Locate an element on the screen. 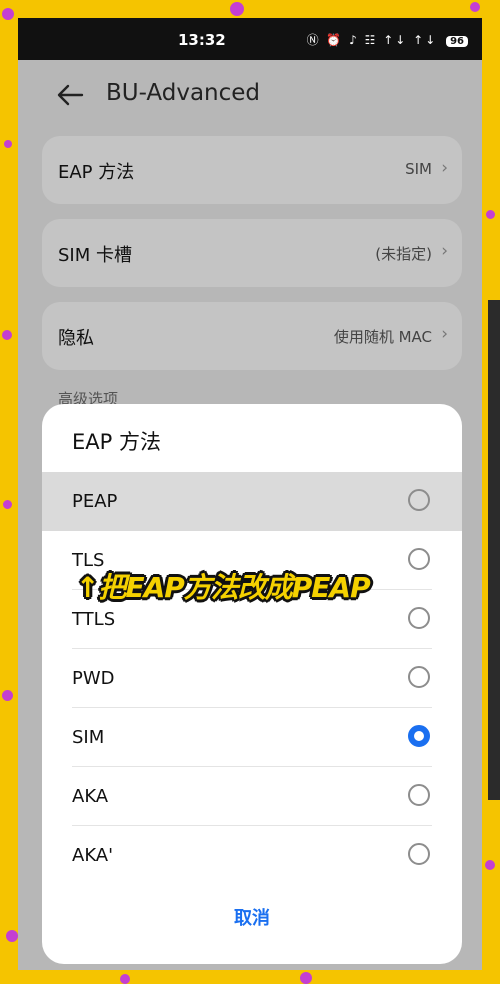 The height and width of the screenshot is (984, 500). sim-slot-value: (未指定) is located at coordinates (403, 254).